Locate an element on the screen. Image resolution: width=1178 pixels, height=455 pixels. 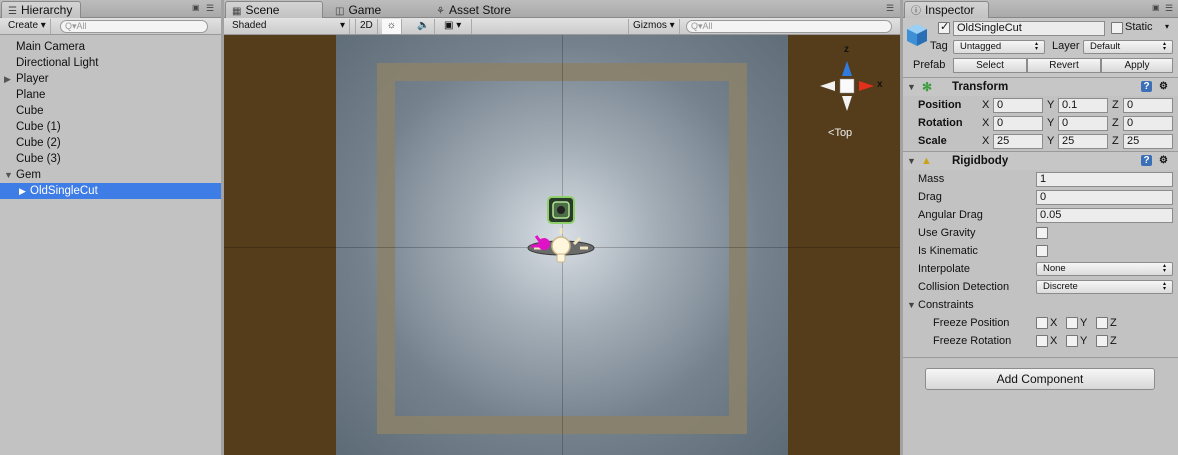
sun-icon: ☼ is located at coordinates (391, 25).